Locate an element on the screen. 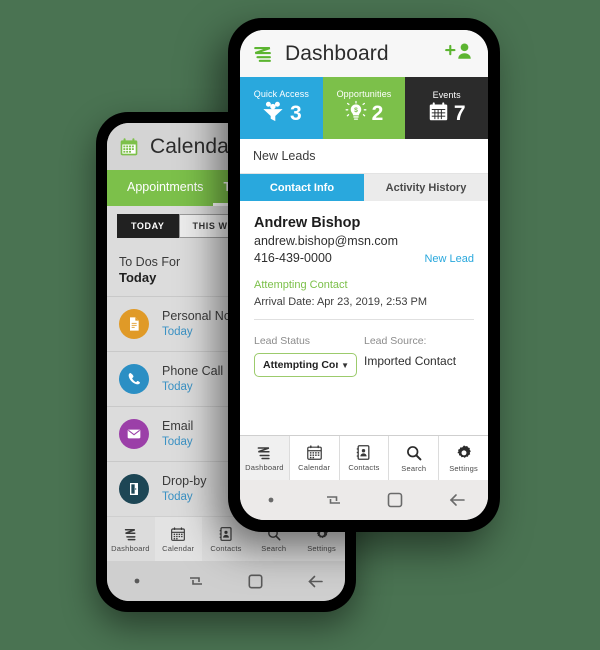  search-icon is located at coordinates (414, 453).